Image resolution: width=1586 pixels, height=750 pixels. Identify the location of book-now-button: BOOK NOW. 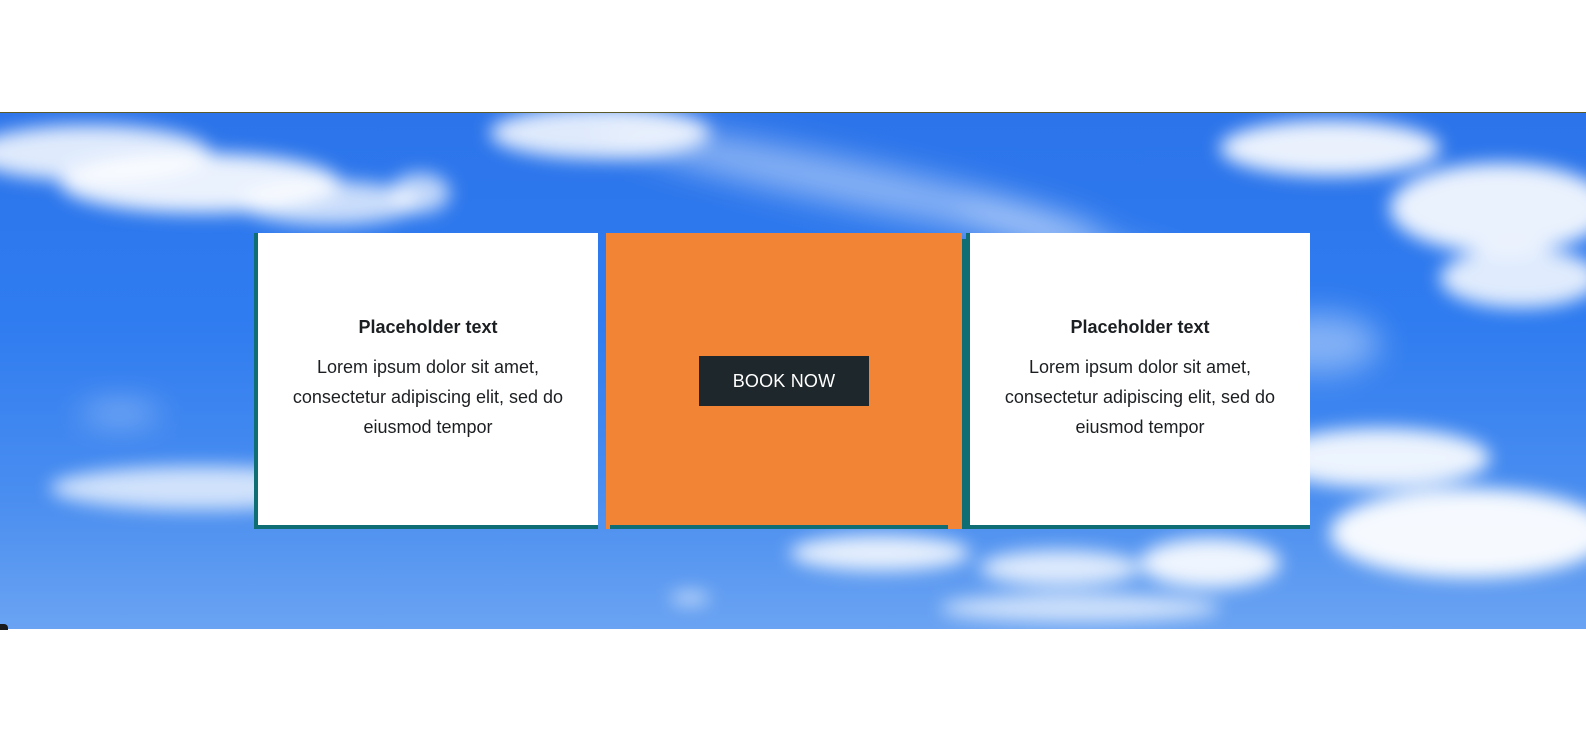
(784, 381).